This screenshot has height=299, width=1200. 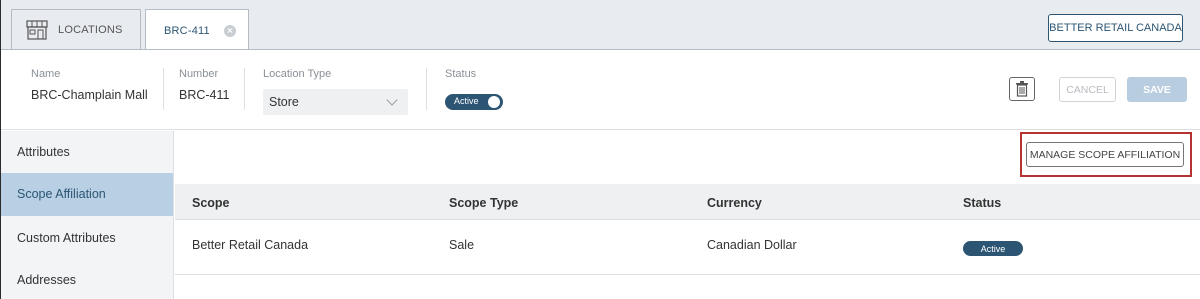 What do you see at coordinates (37, 30) in the screenshot?
I see `store-icon` at bounding box center [37, 30].